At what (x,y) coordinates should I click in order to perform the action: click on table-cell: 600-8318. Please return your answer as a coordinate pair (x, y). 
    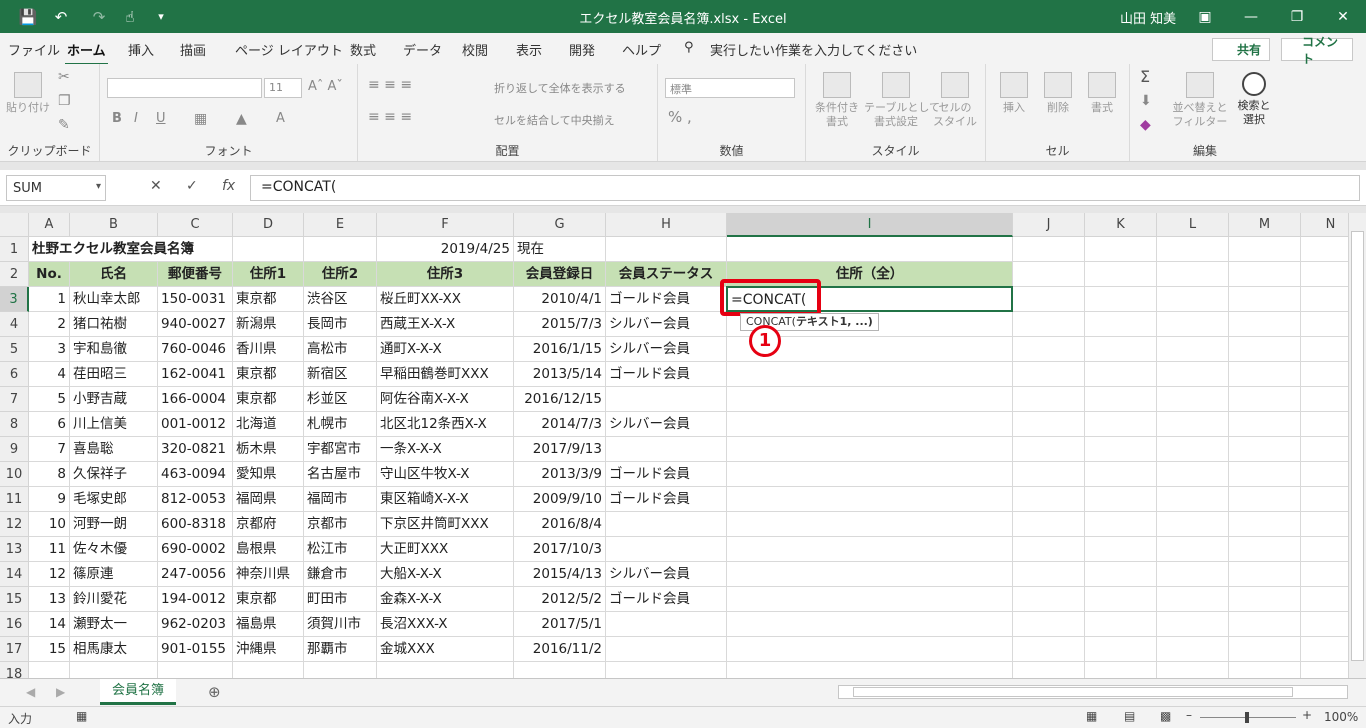
    Looking at the image, I should click on (195, 524).